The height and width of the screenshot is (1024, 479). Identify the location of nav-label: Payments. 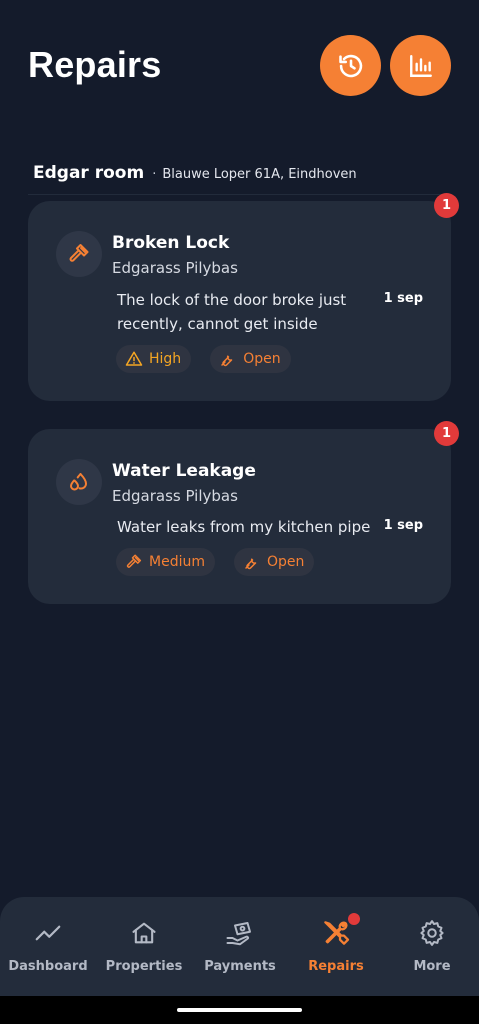
(240, 966).